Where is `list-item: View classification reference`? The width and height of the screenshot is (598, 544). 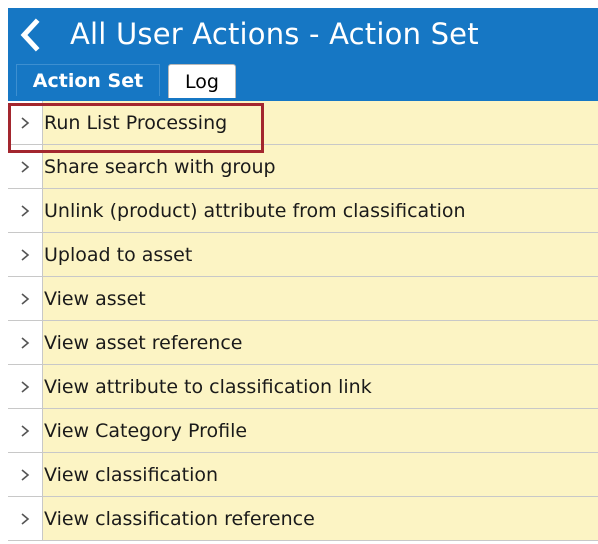 list-item: View classification reference is located at coordinates (303, 519).